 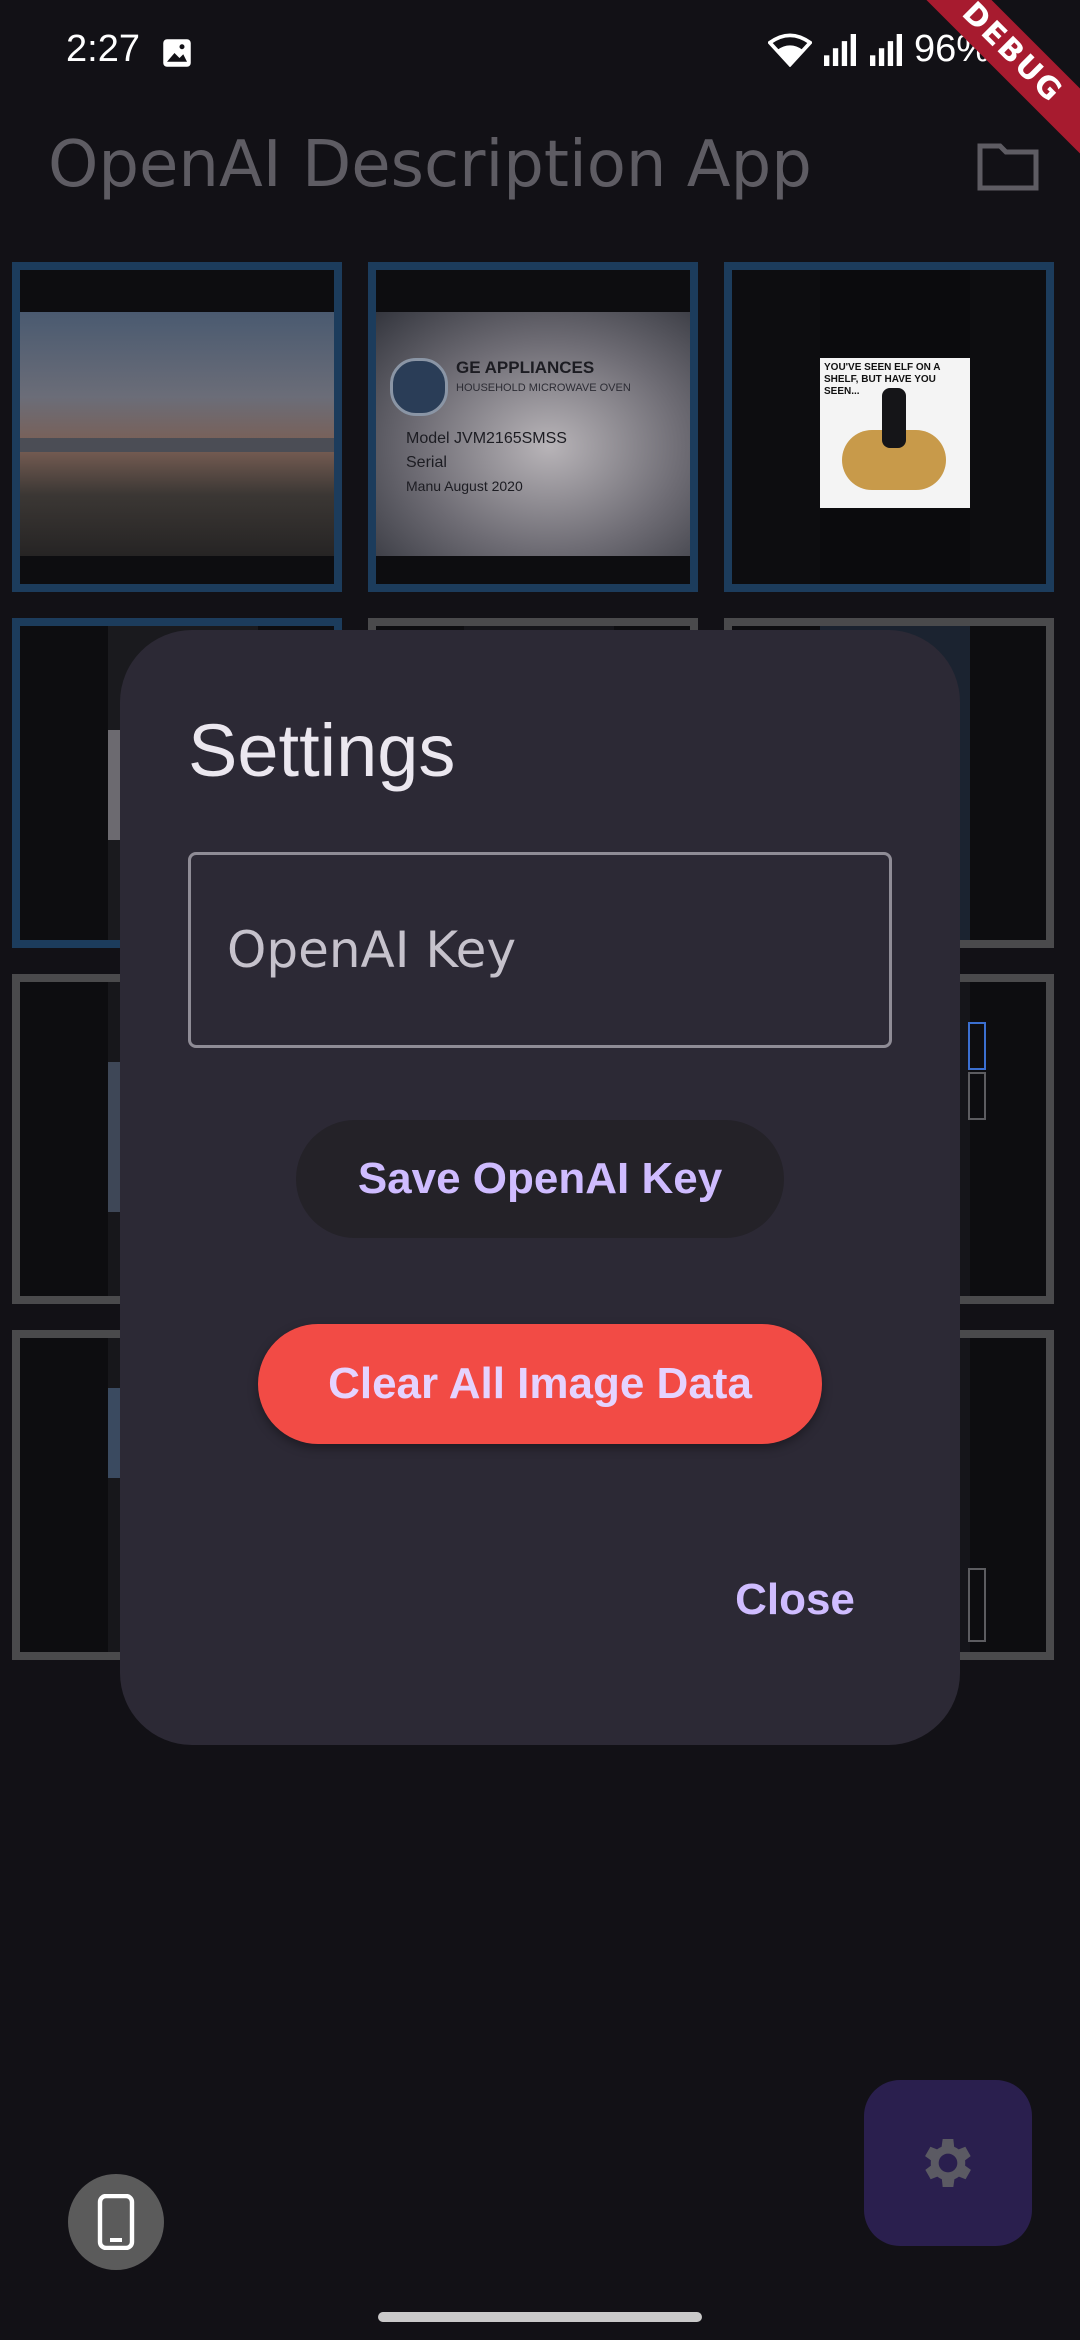 I want to click on openai-key-field: OpenAI Key, so click(x=540, y=950).